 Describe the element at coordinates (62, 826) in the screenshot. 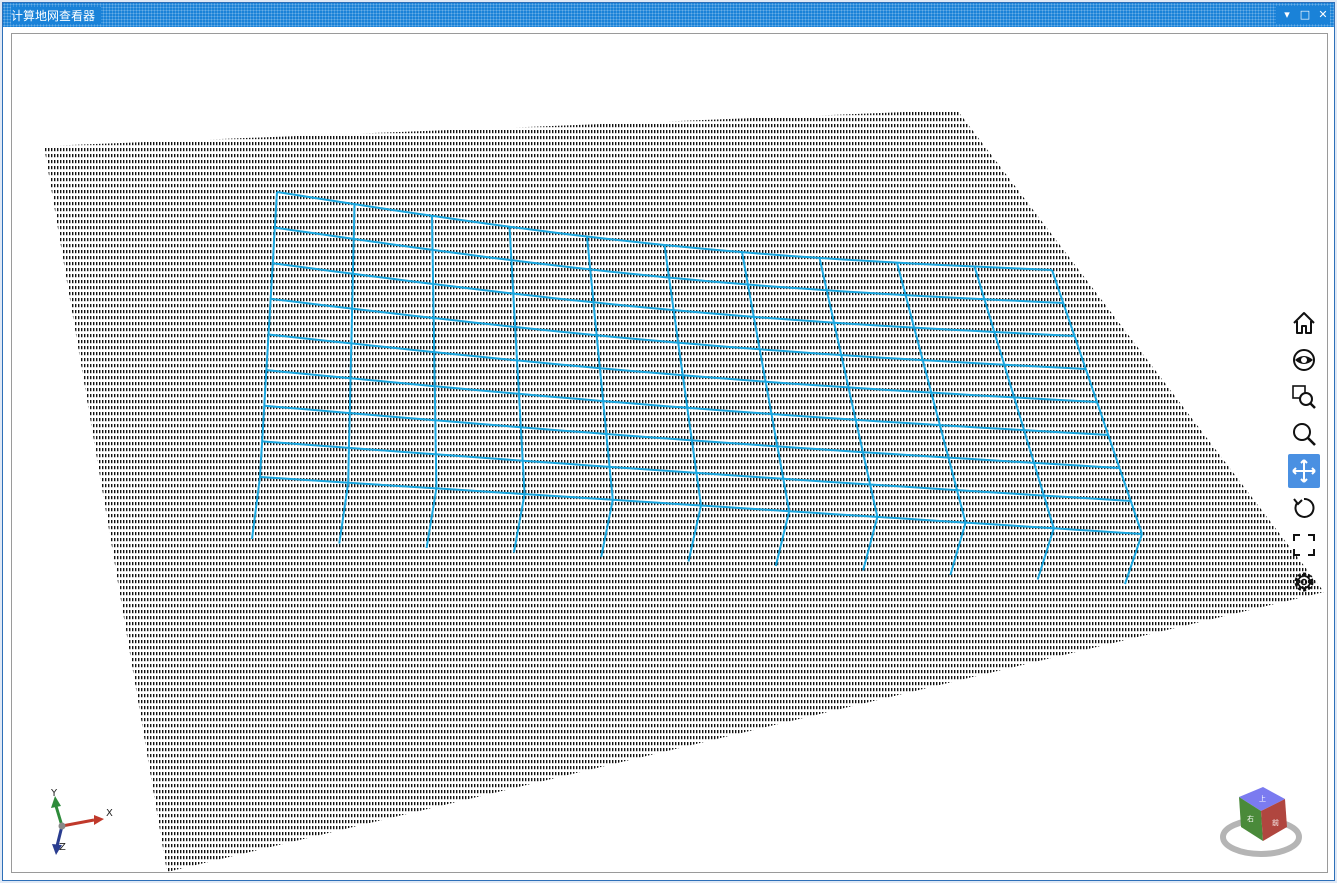

I see `axis-origin` at that location.